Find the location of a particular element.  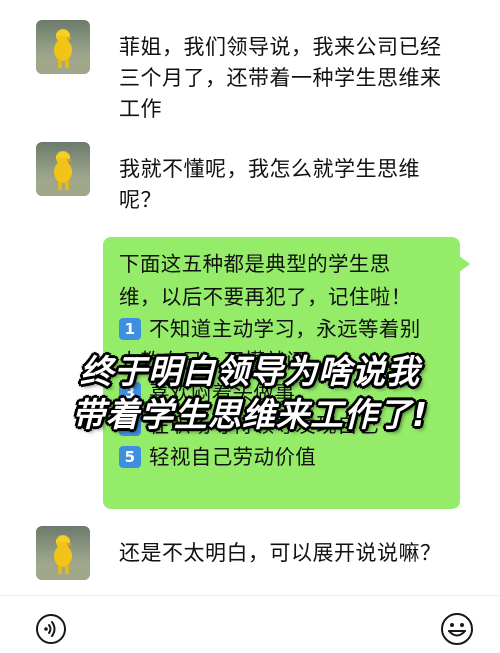

number-badge: 1 is located at coordinates (130, 329).